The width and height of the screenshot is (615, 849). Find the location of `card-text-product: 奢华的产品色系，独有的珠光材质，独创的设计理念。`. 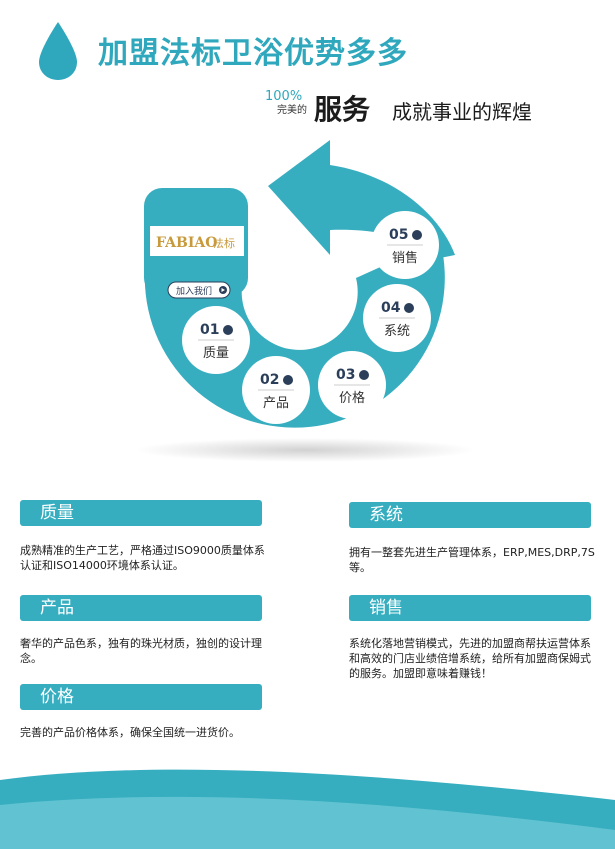

card-text-product: 奢华的产品色系，独有的珠光材质，独创的设计理念。 is located at coordinates (141, 651).